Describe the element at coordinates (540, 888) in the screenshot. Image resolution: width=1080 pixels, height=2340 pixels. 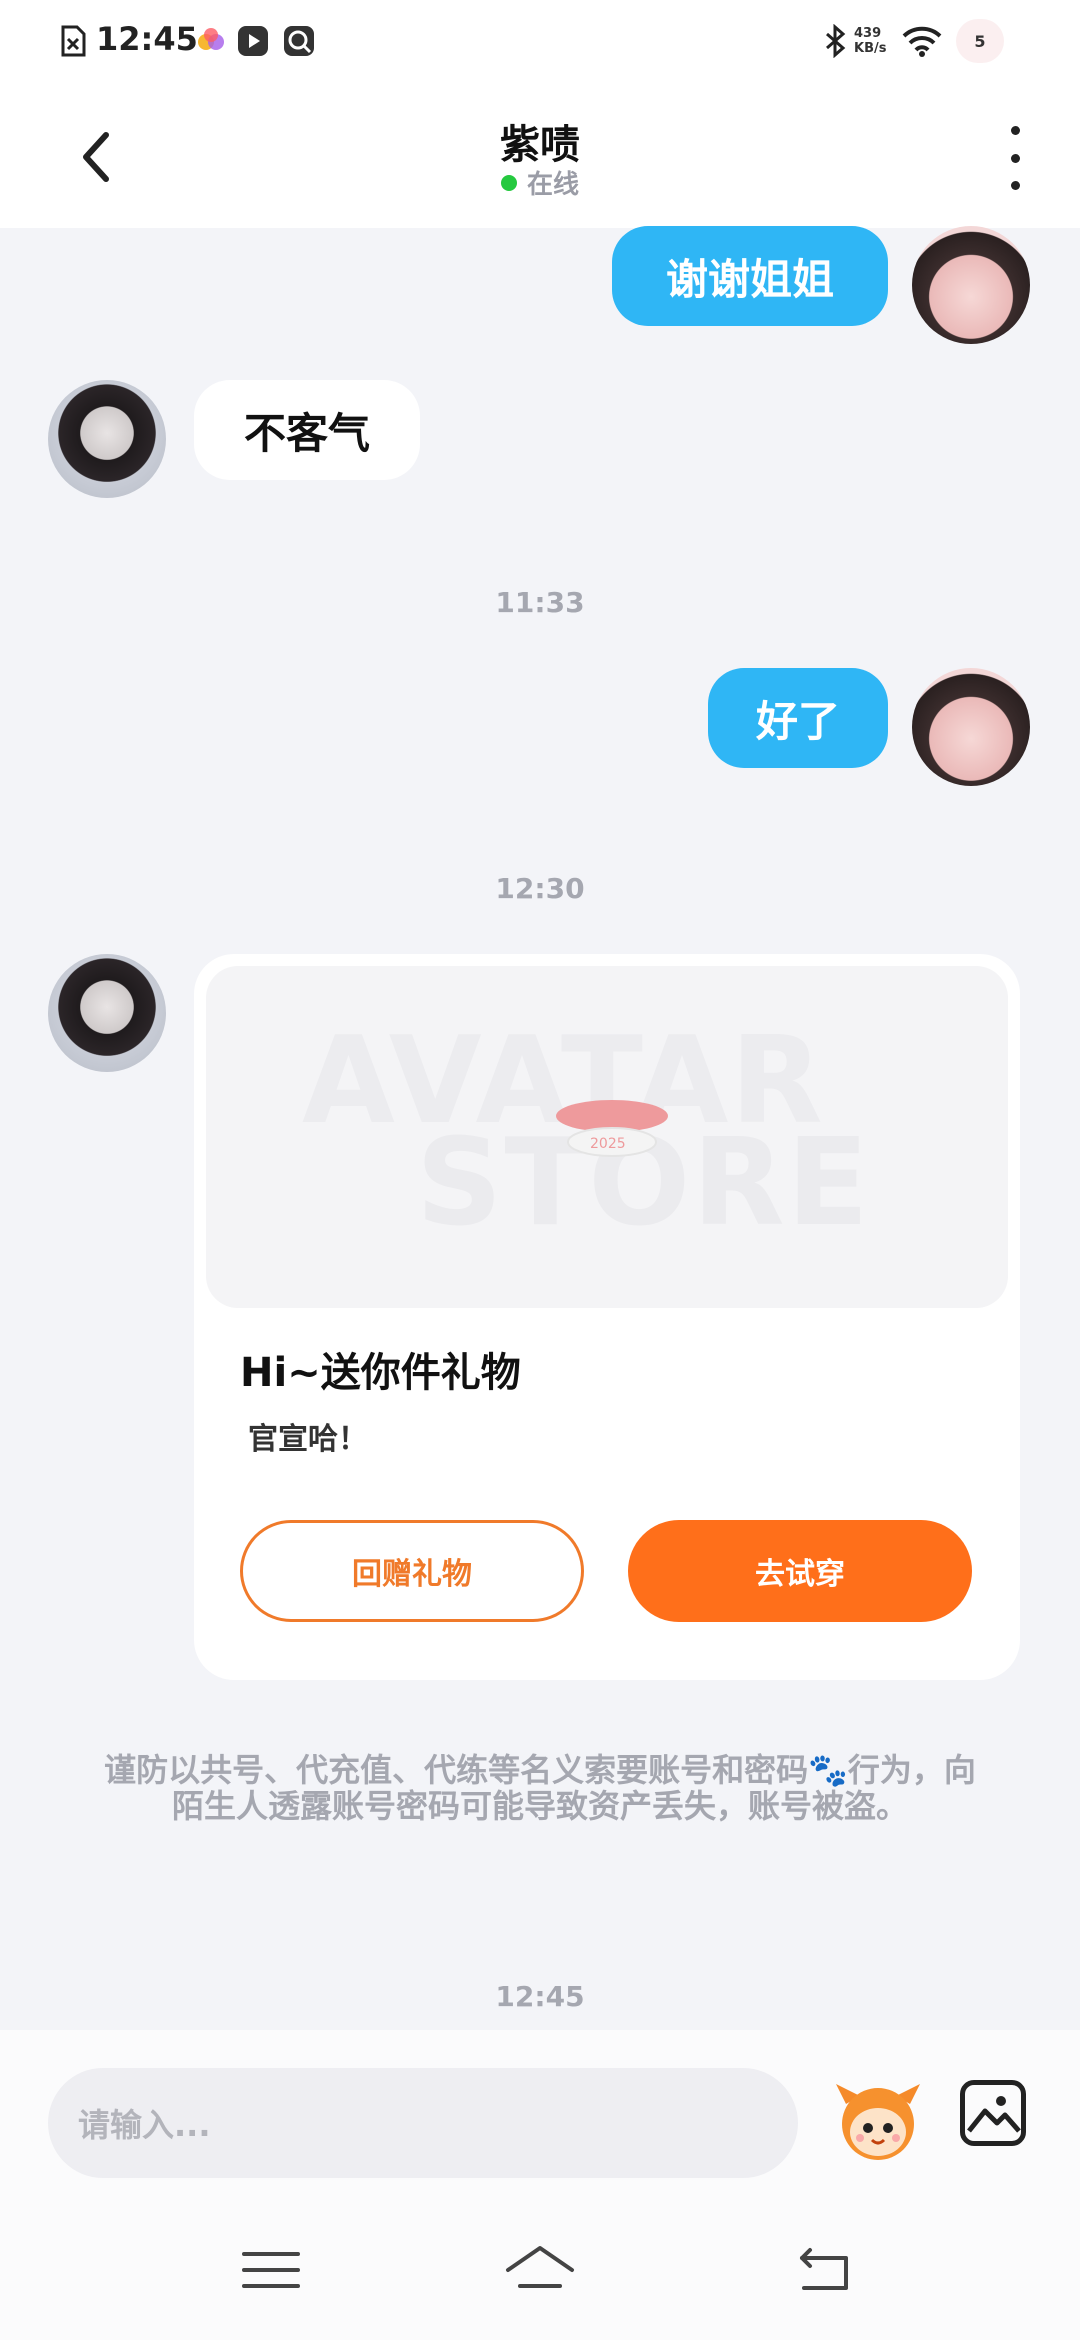
I see `message-timestamp: 12:30` at that location.